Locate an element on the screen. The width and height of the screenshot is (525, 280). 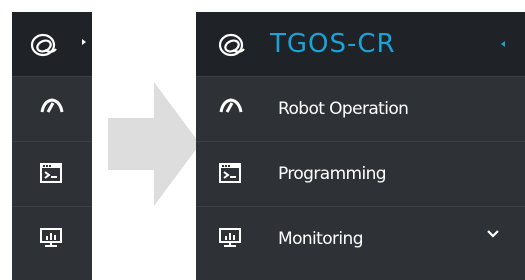
collapsed-brand-header is located at coordinates (52, 44).